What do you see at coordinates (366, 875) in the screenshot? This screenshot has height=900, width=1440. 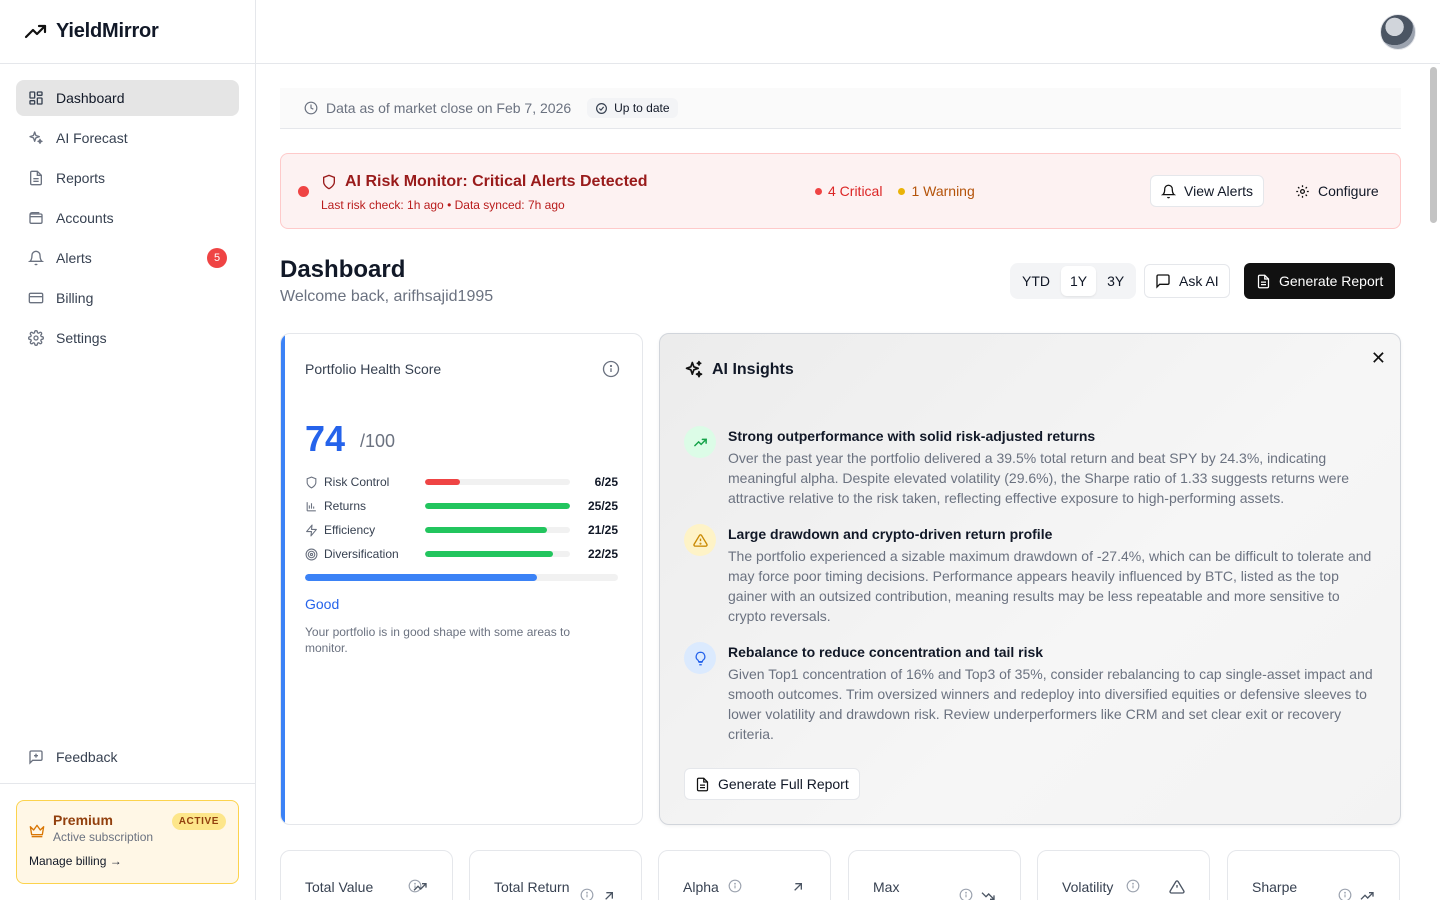 I see `stat-card-total-value: Total Value` at bounding box center [366, 875].